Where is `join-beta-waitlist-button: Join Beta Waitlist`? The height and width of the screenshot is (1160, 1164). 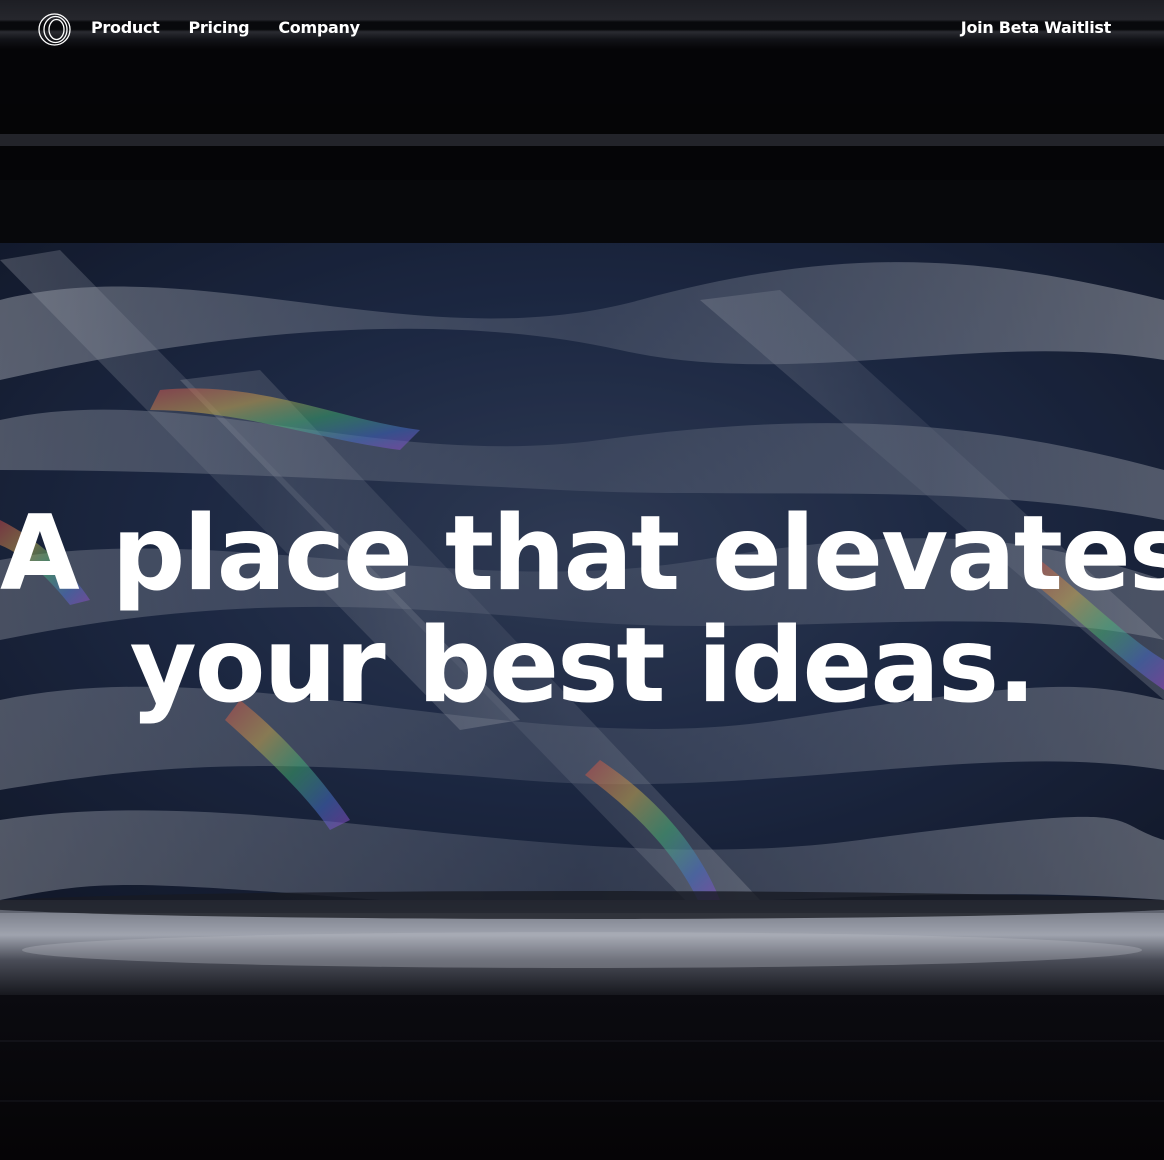
join-beta-waitlist-button: Join Beta Waitlist is located at coordinates (1036, 28).